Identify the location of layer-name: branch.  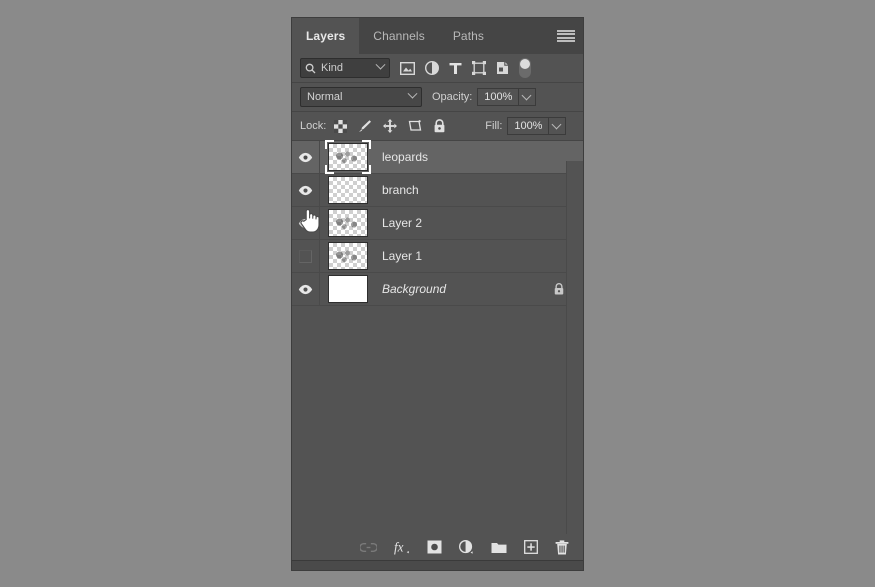
(482, 190).